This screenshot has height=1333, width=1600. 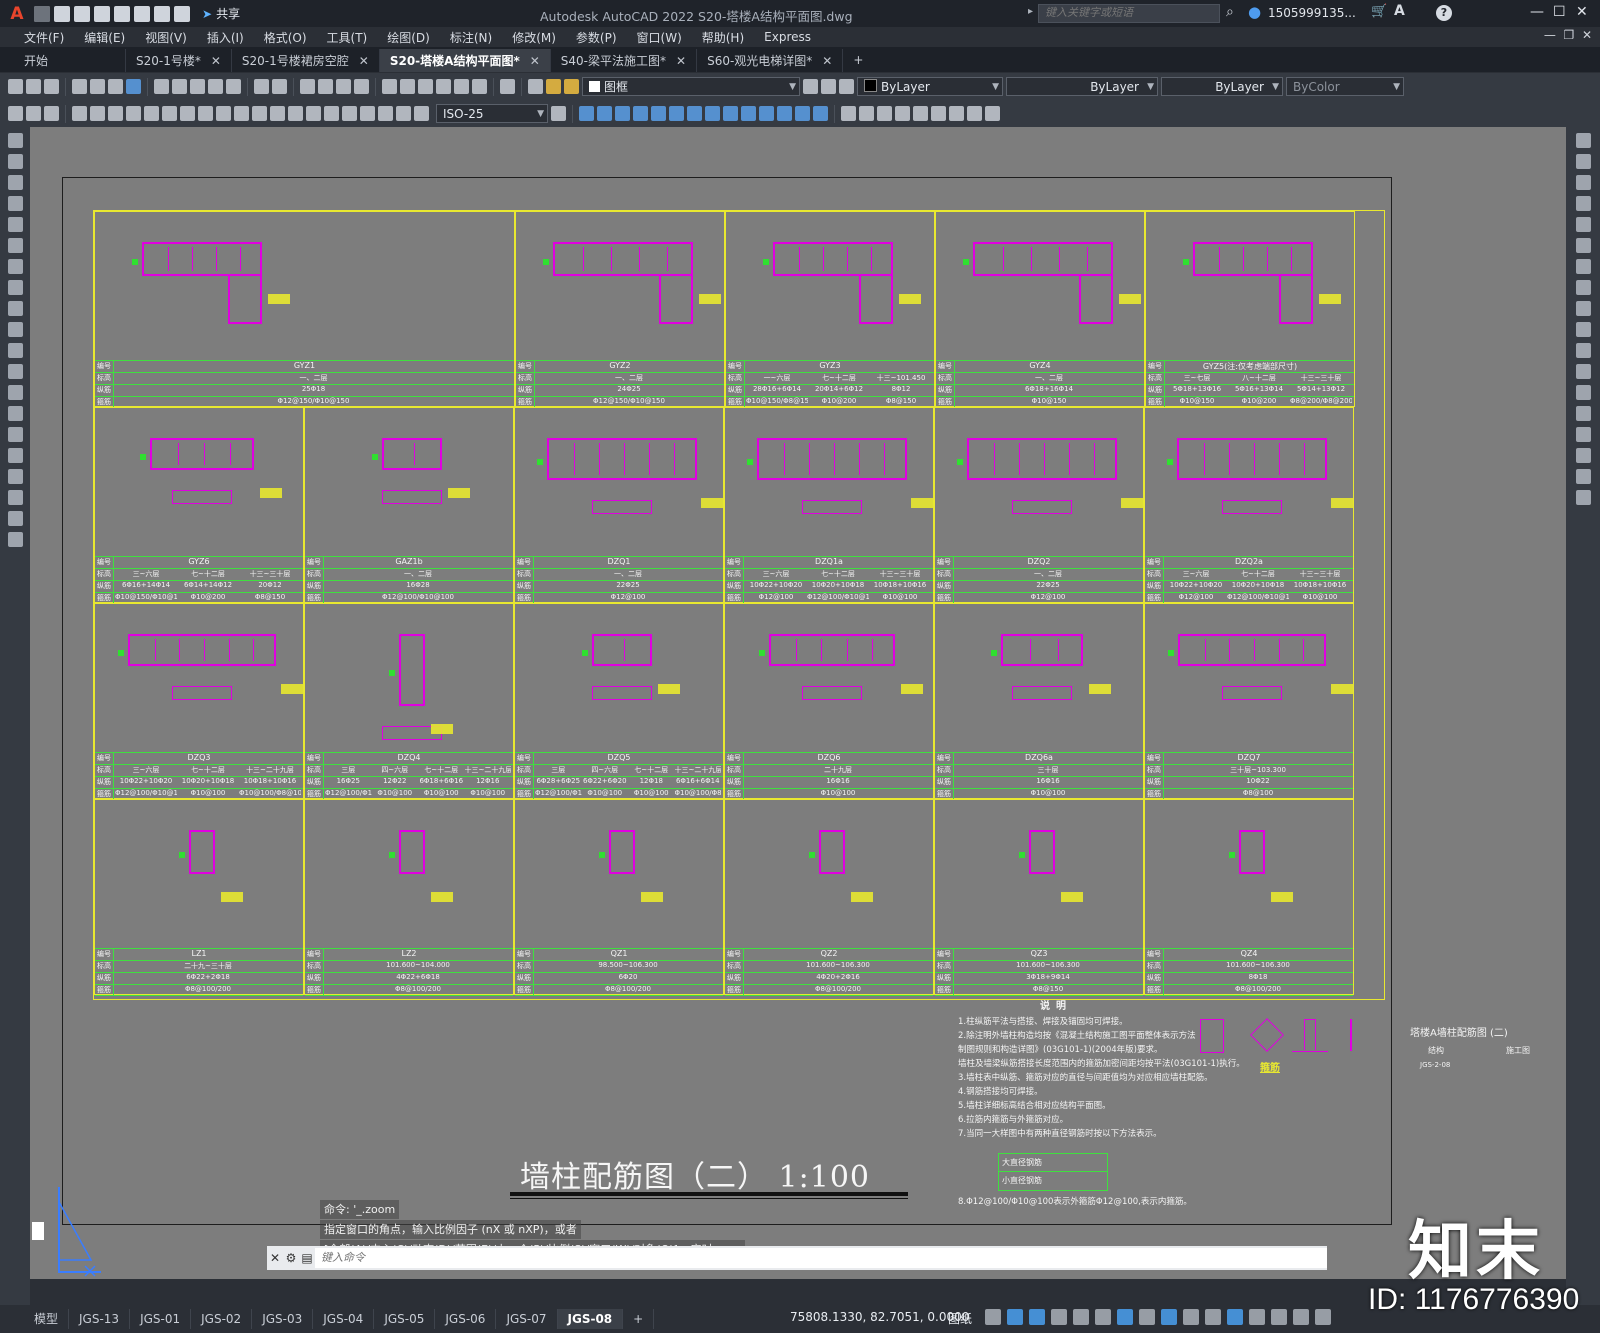 What do you see at coordinates (15, 371) in the screenshot?
I see `insert-block-icon` at bounding box center [15, 371].